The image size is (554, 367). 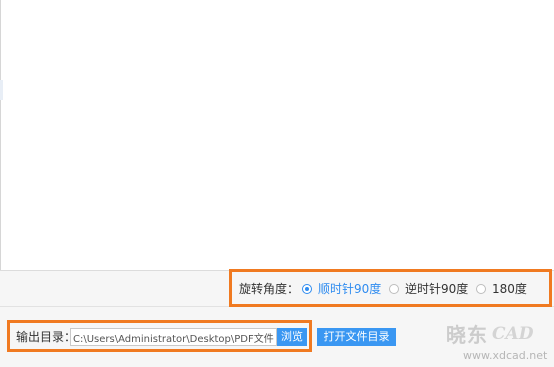 What do you see at coordinates (489, 333) in the screenshot?
I see `watermark-logo: 晓东 CAD` at bounding box center [489, 333].